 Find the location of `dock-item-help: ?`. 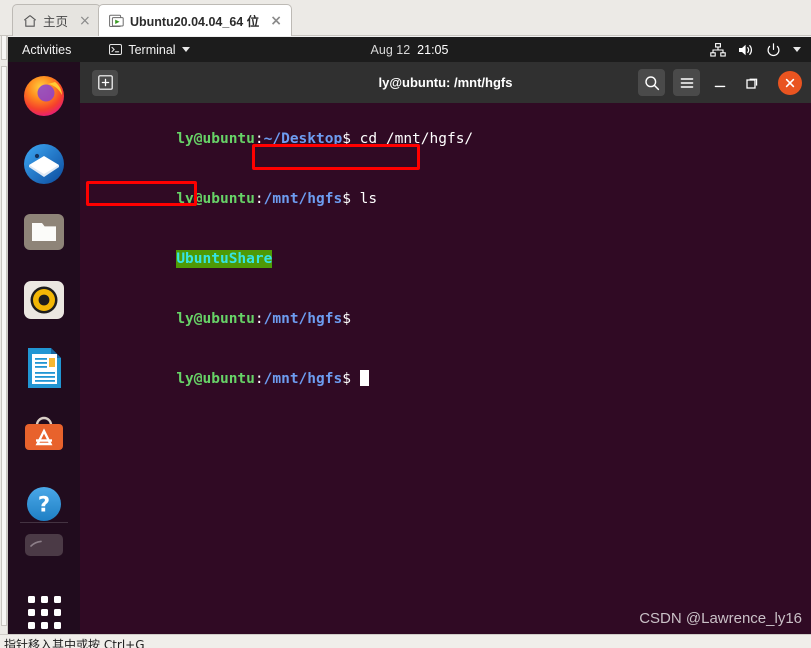

dock-item-help: ? is located at coordinates (44, 504).